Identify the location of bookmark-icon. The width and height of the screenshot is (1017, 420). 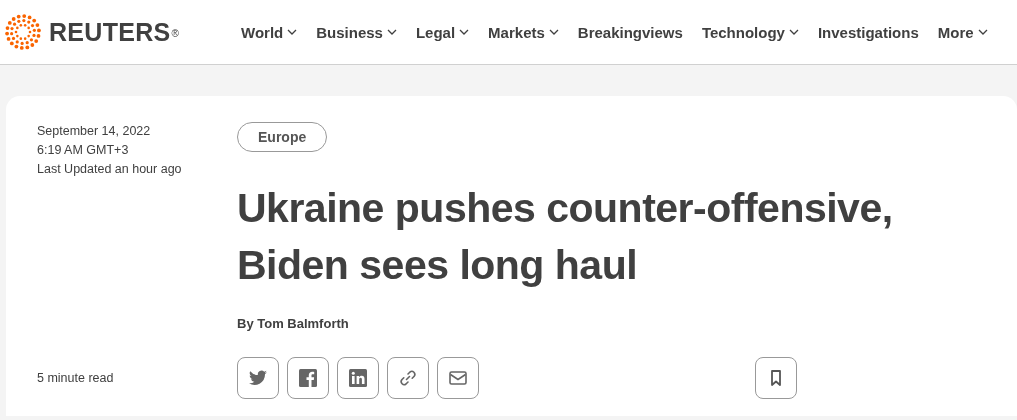
(776, 378).